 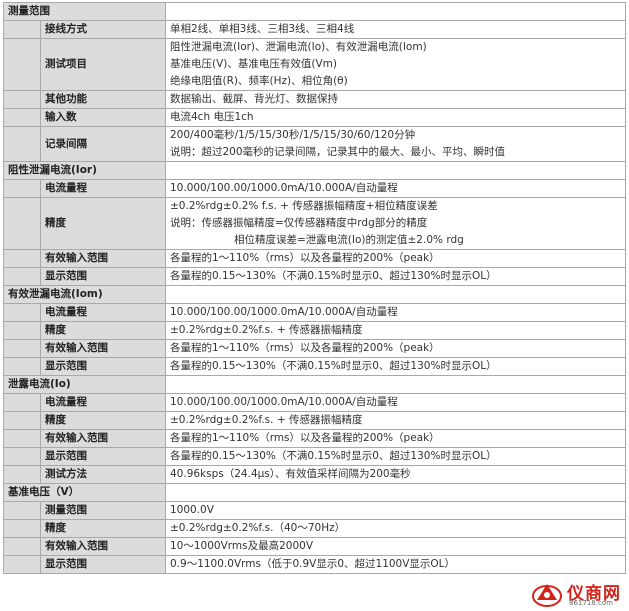 I want to click on spec-value: 单相2线、单相3线、三相3线、三相4线, so click(x=395, y=29).